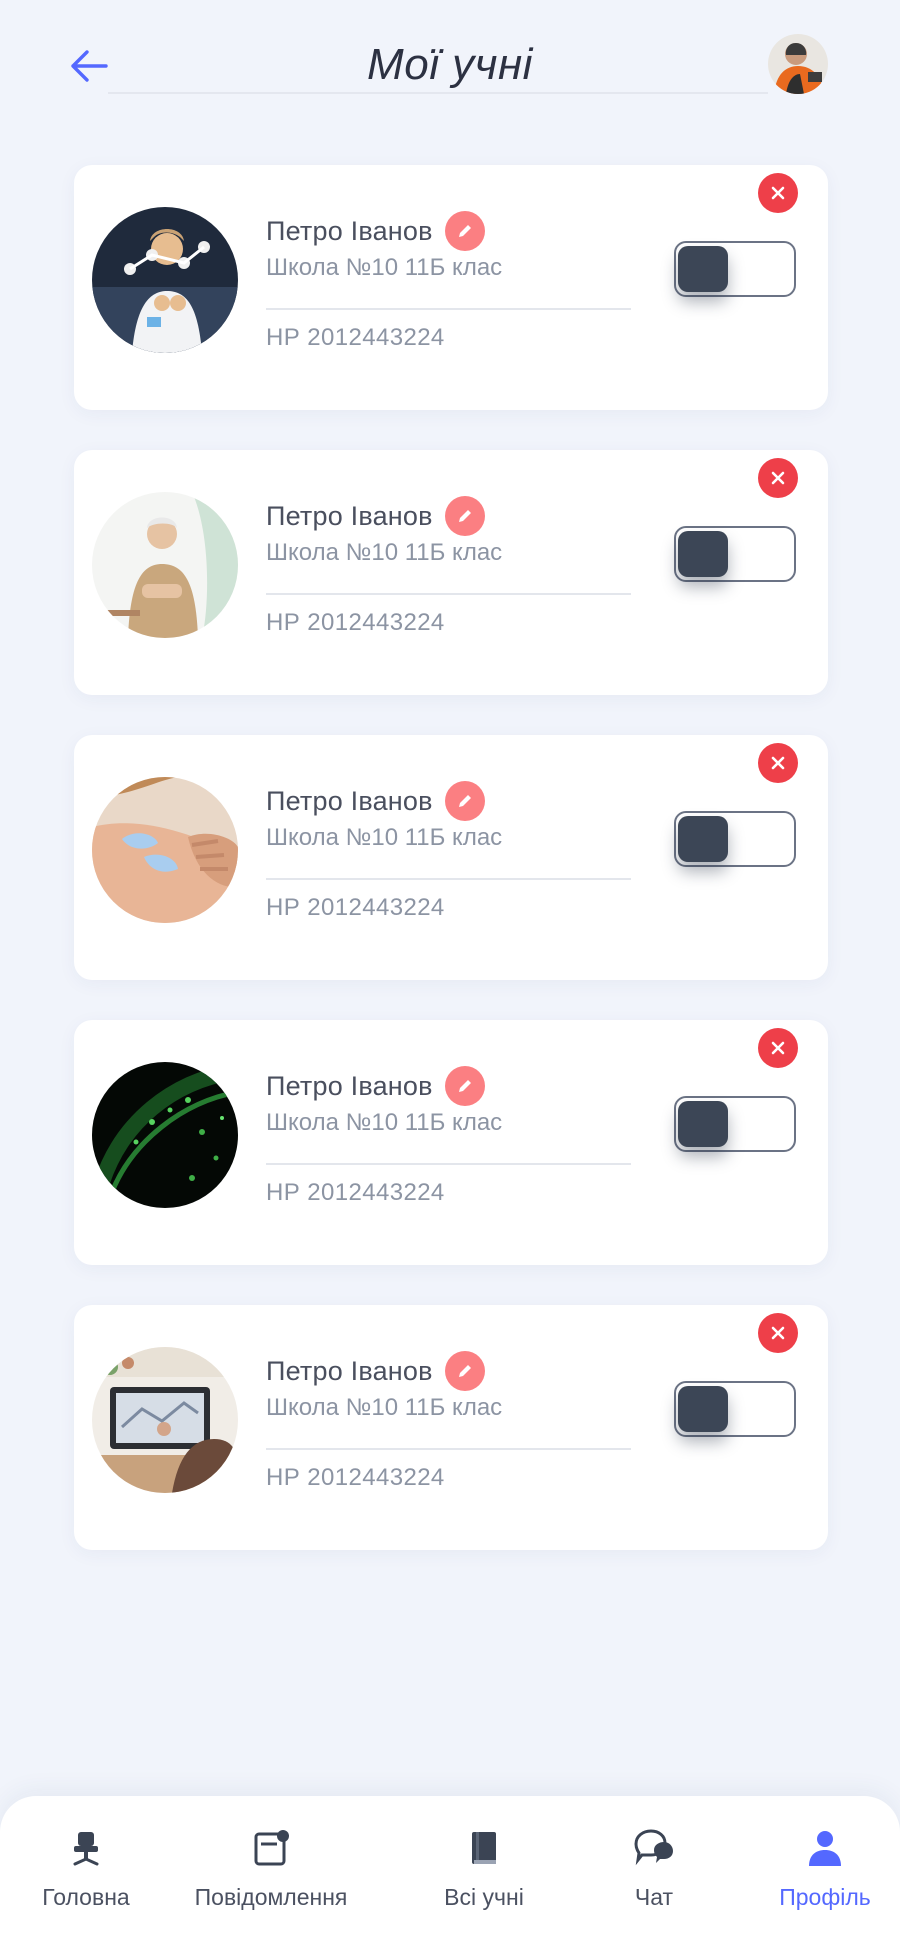 The width and height of the screenshot is (900, 1944). Describe the element at coordinates (271, 1897) in the screenshot. I see `nav-label: Повідомлення` at that location.